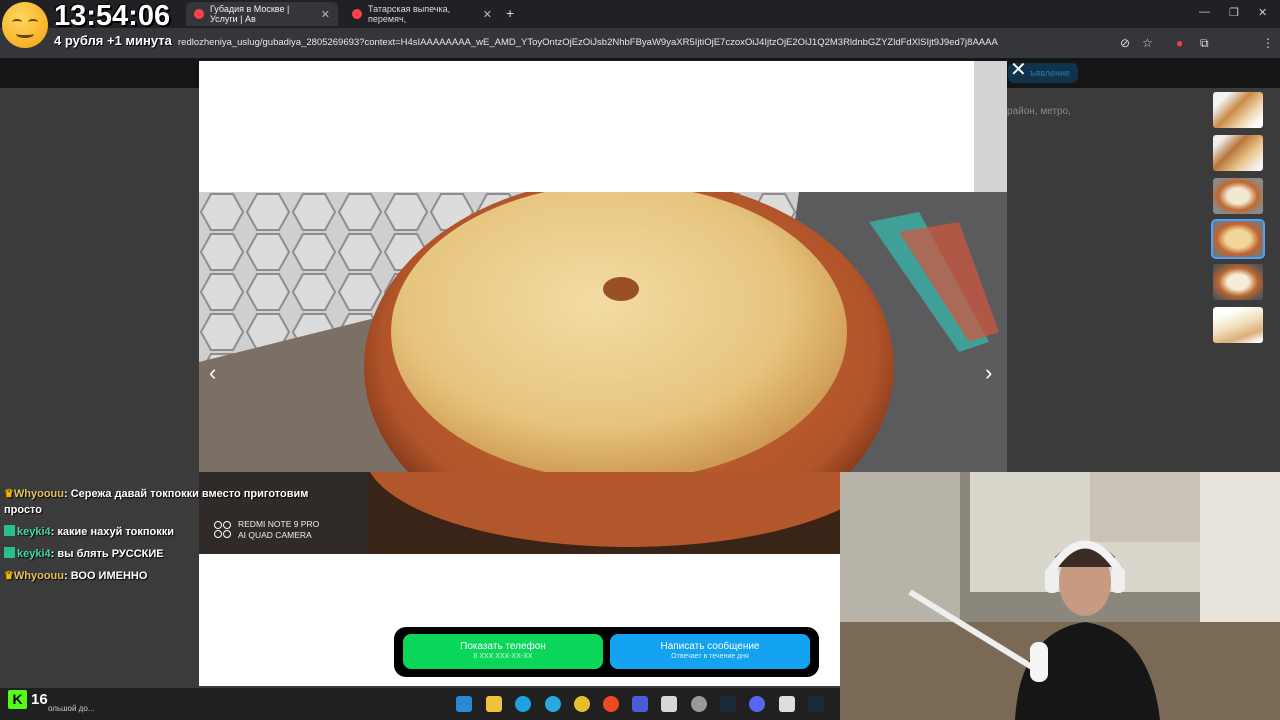 The width and height of the screenshot is (1280, 720). What do you see at coordinates (728, 704) in the screenshot?
I see `steam-icon` at bounding box center [728, 704].